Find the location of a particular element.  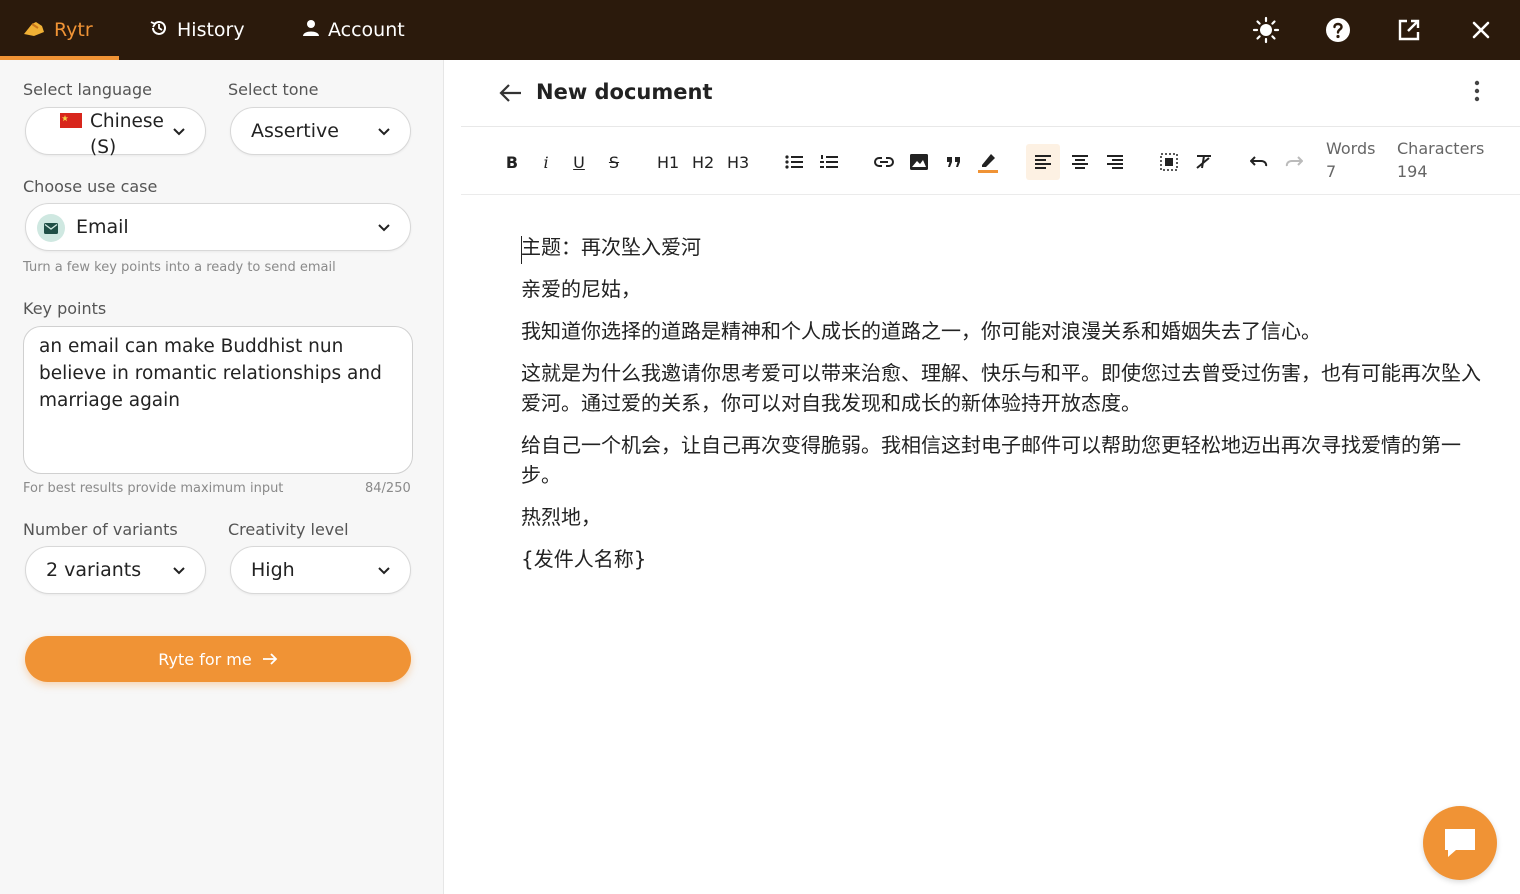

language-select: Chinese (S) is located at coordinates (115, 132).